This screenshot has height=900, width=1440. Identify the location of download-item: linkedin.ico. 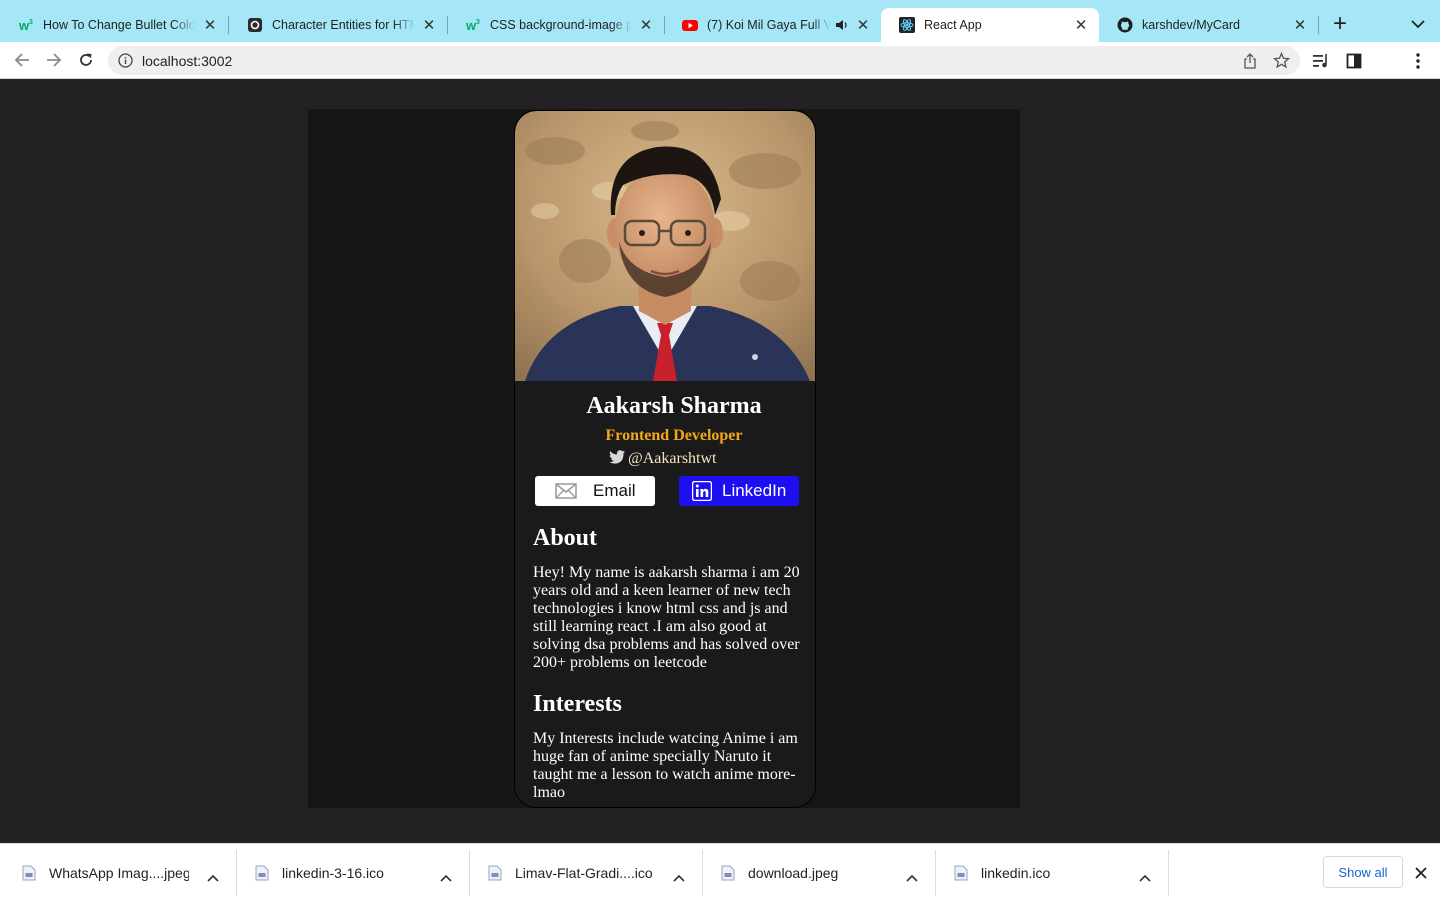
(1049, 872).